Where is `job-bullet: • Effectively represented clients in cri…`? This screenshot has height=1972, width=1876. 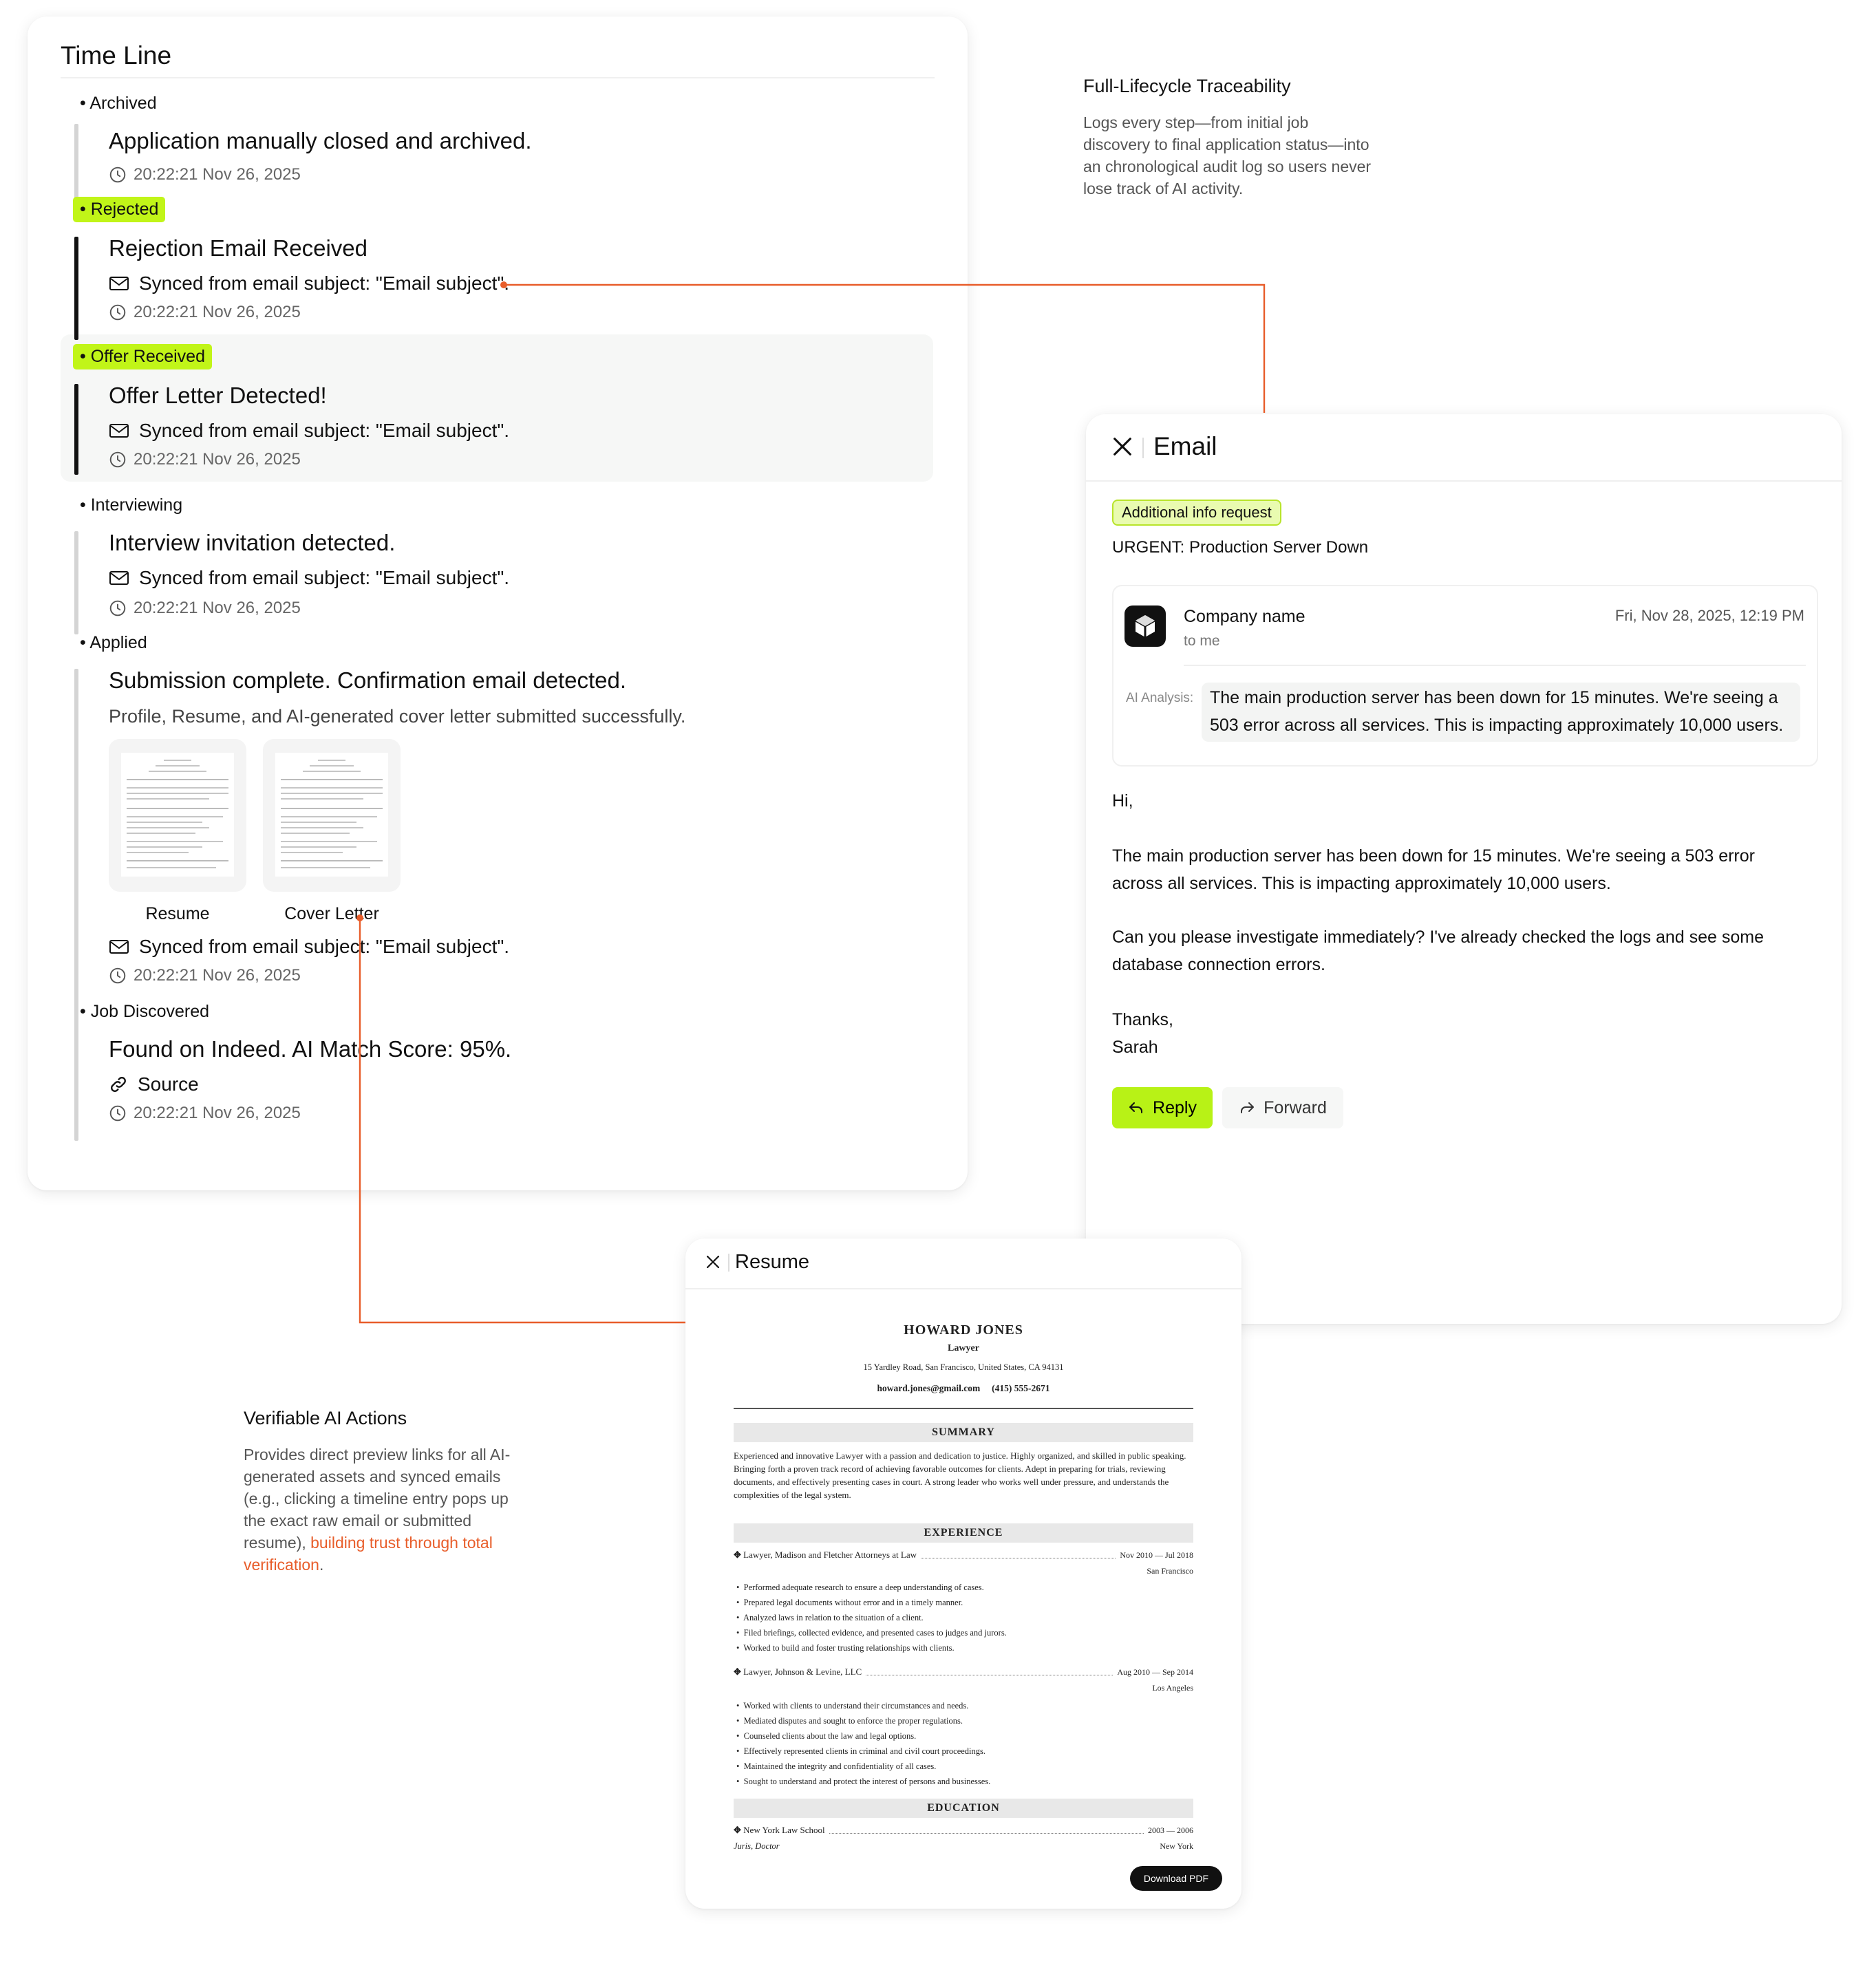
job-bullet: • Effectively represented clients in cri… is located at coordinates (861, 1751).